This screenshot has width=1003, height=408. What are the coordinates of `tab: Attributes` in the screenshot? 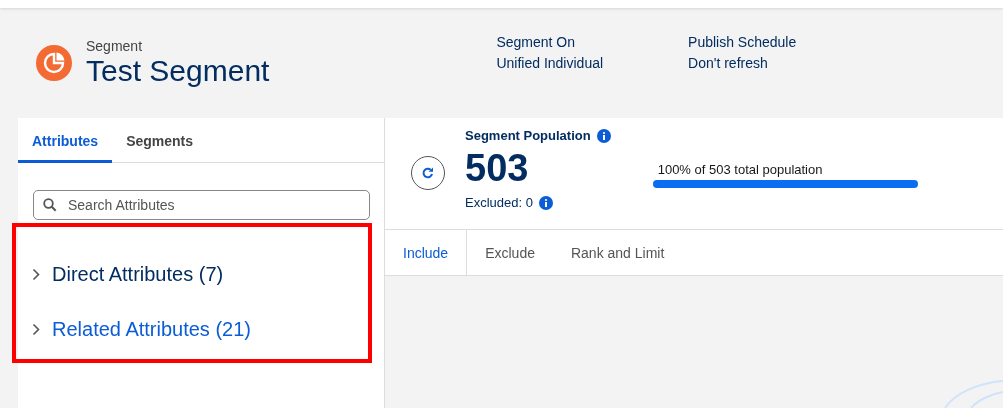 It's located at (65, 140).